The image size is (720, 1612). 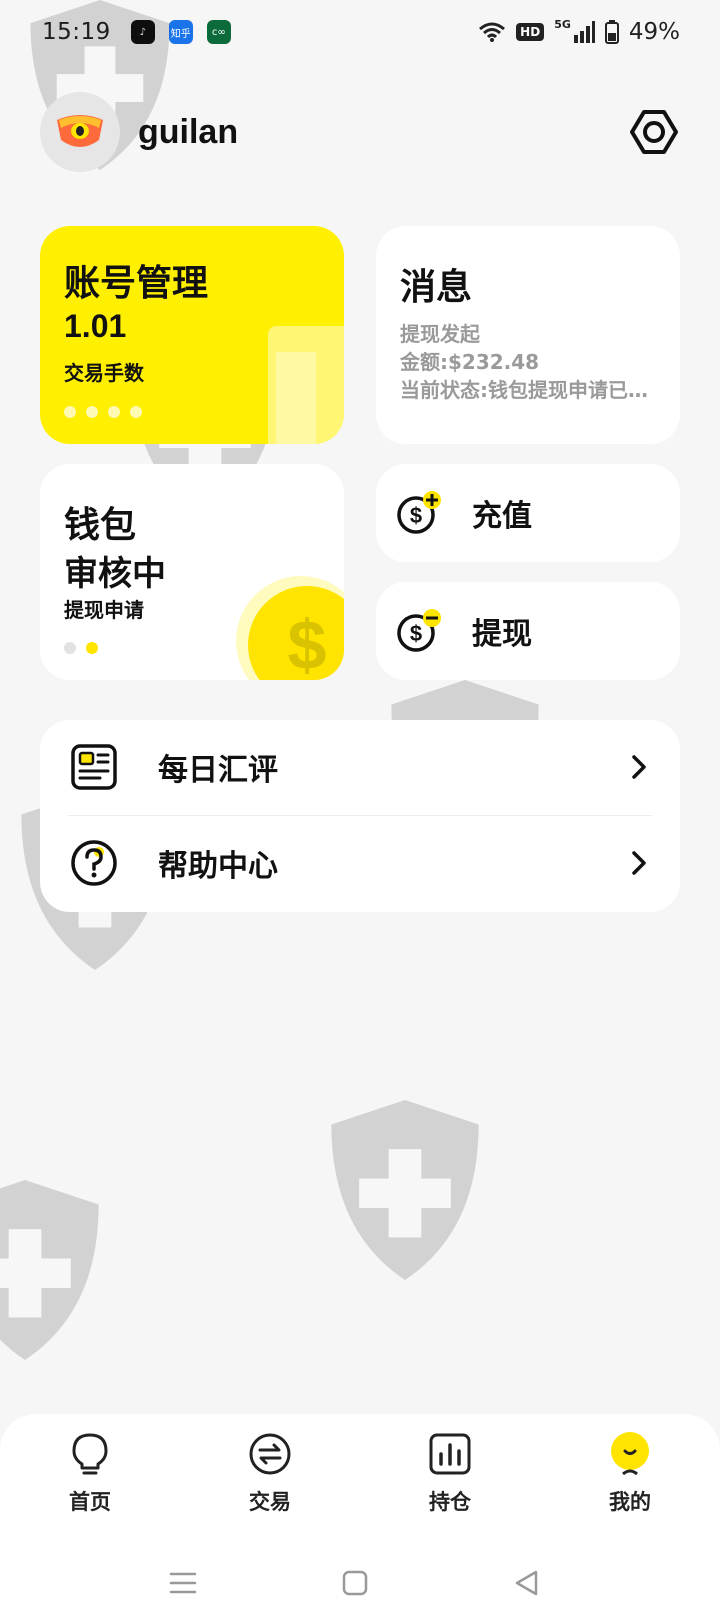 I want to click on hd-badge: HD, so click(x=530, y=32).